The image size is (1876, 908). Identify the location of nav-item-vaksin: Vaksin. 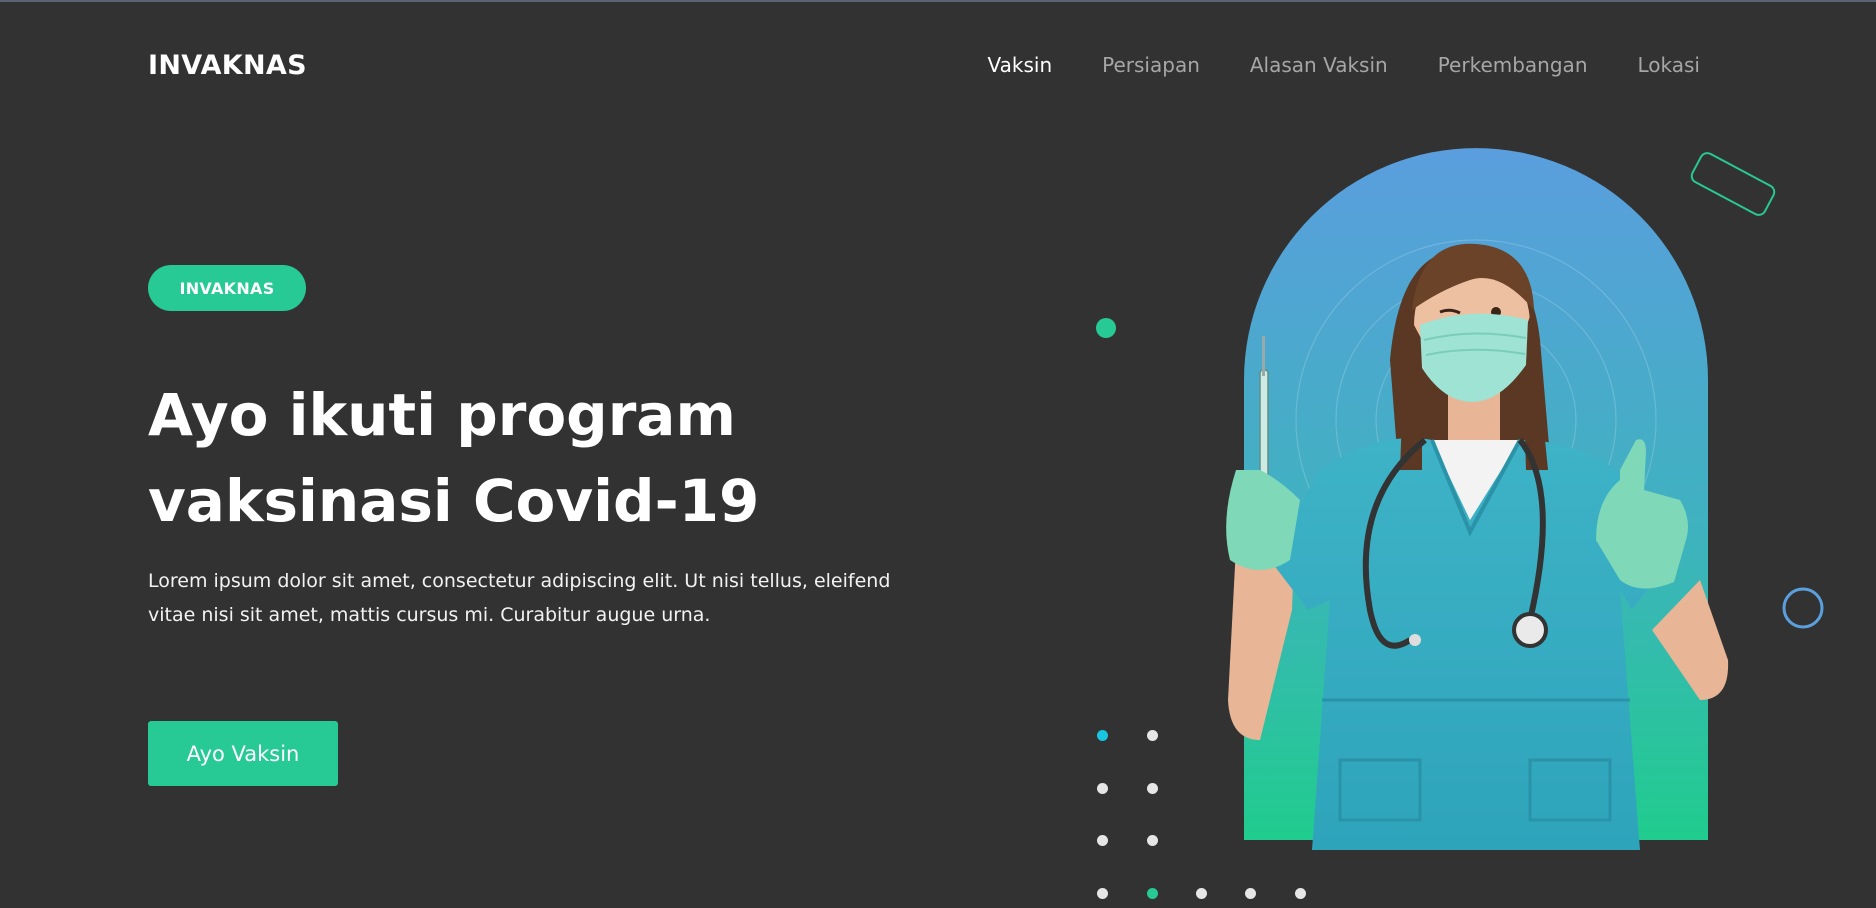
(1020, 65).